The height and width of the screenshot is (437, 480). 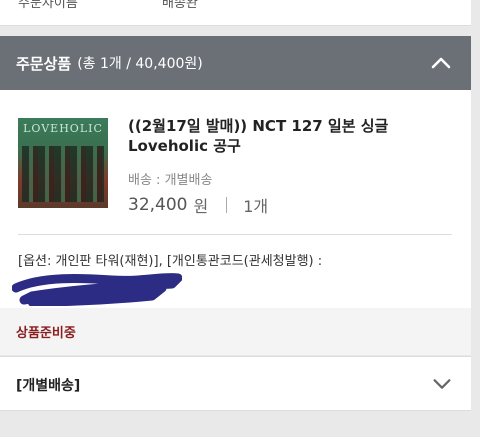 I want to click on chevron-up-icon, so click(x=441, y=63).